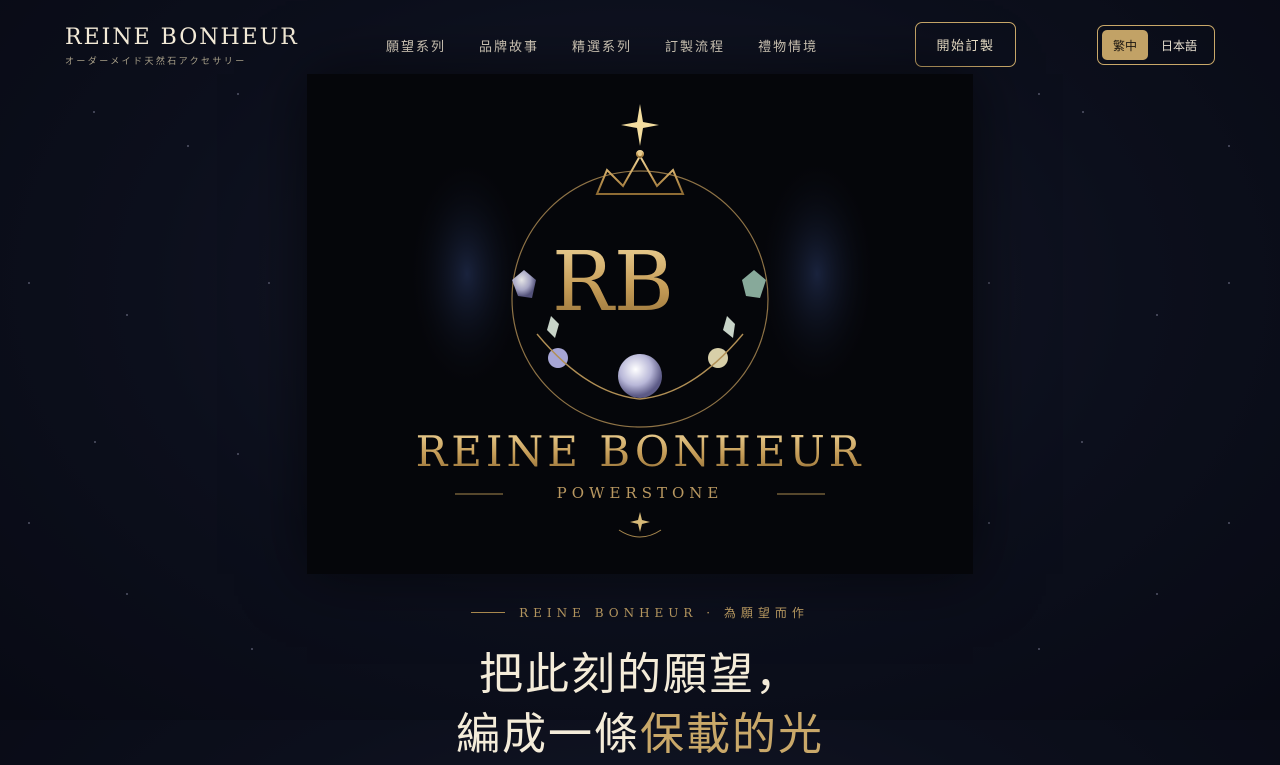 The width and height of the screenshot is (1280, 765). I want to click on language-switcher: 繁中 日本語, so click(1156, 45).